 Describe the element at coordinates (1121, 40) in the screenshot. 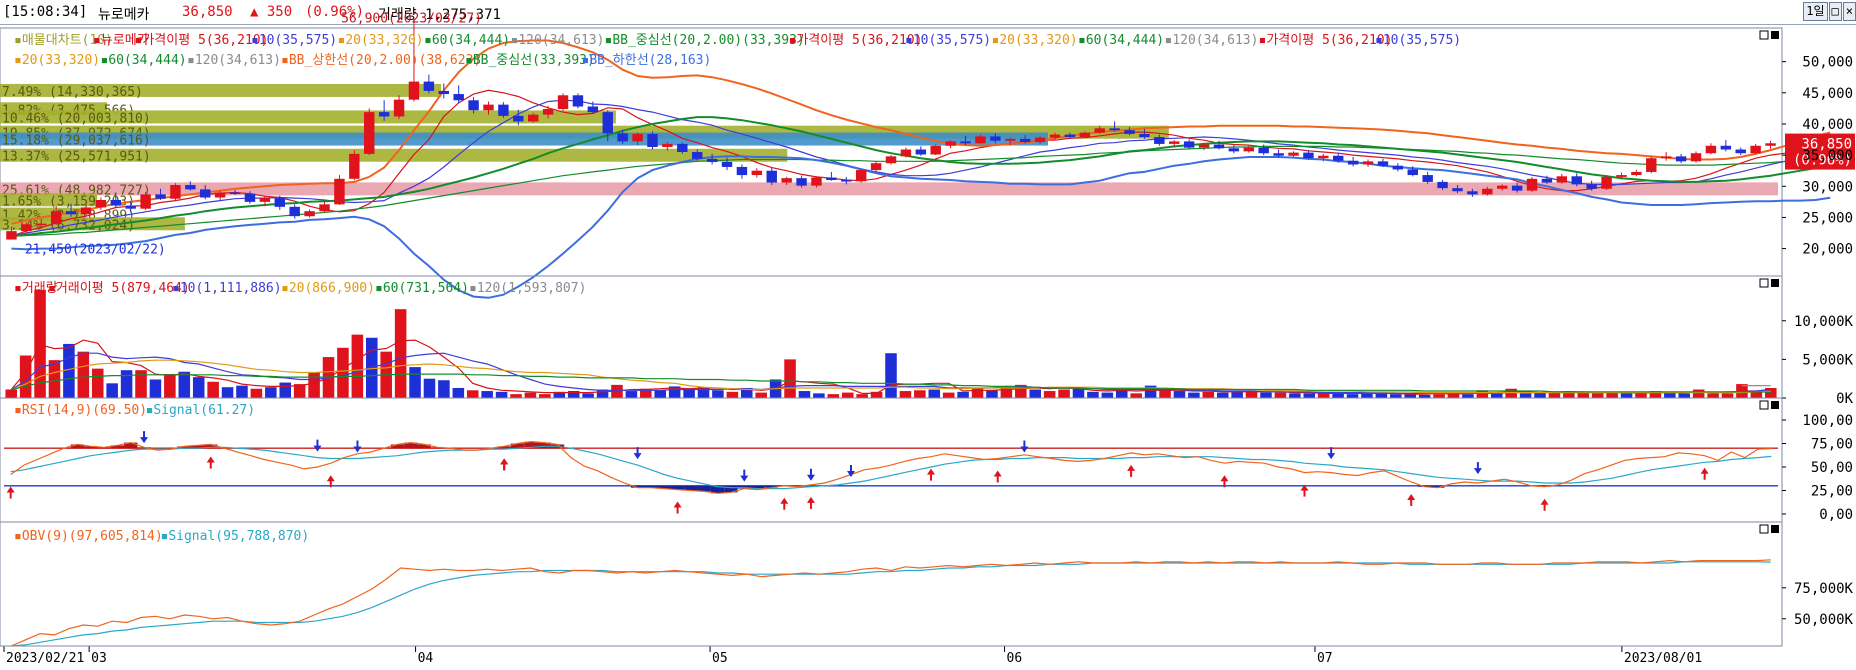

I see `price-legend-row1-11: ▪60(34,444)` at that location.